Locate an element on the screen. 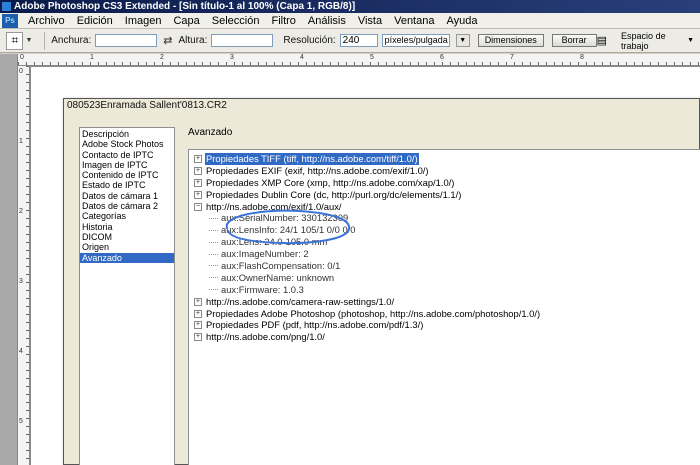 The width and height of the screenshot is (700, 465). tree-leaf-label: aux:Lens: 24.0-105.0 mm is located at coordinates (274, 242).